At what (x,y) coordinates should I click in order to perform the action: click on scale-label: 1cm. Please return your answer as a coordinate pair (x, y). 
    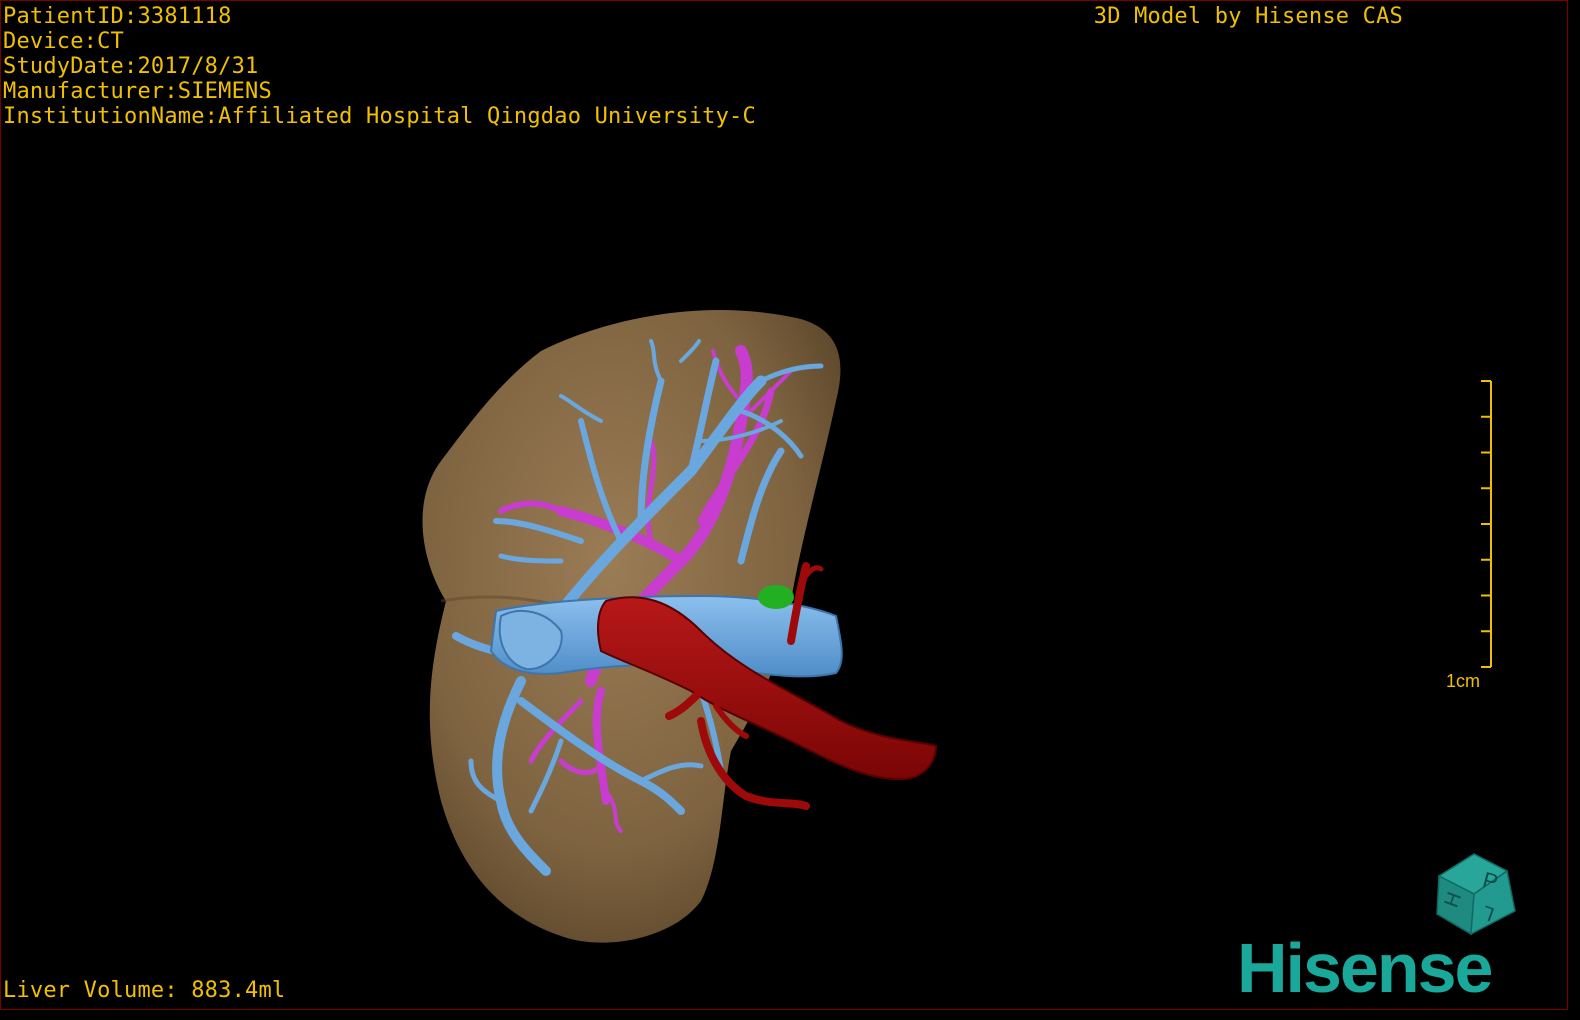
    Looking at the image, I should click on (1463, 681).